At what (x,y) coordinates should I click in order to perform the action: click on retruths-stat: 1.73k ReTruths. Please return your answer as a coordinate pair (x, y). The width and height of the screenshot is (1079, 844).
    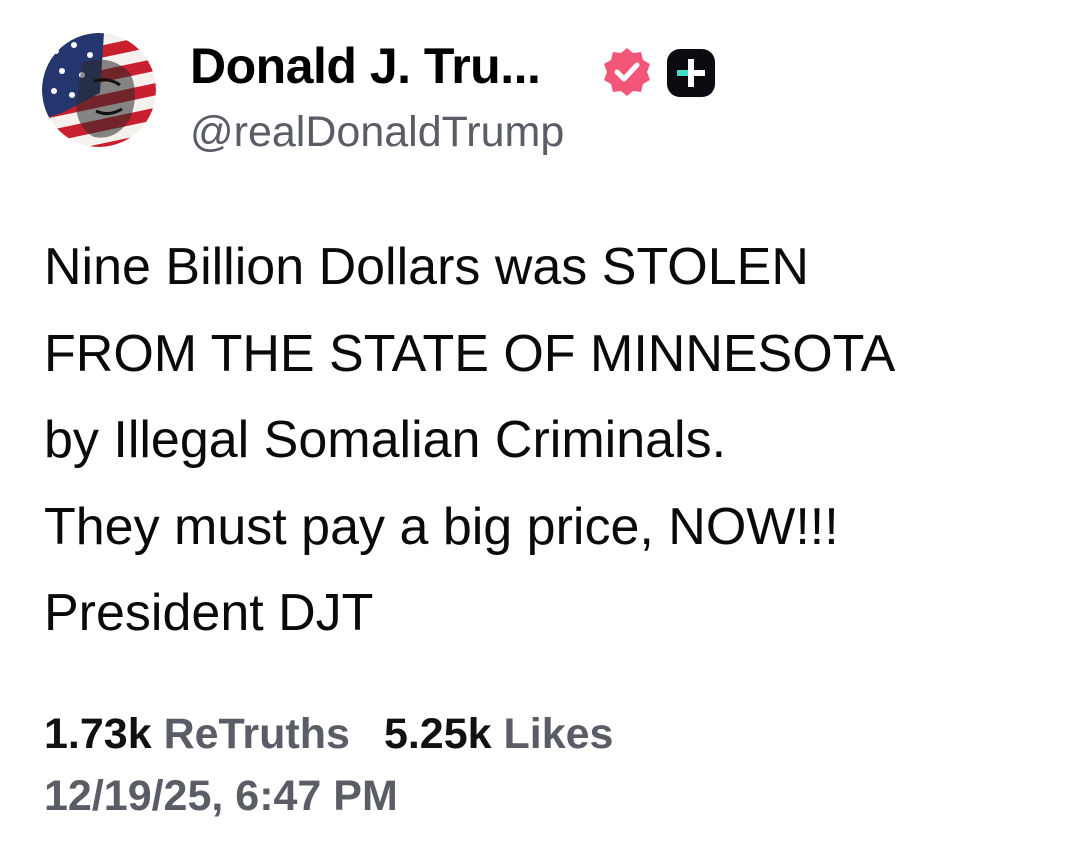
    Looking at the image, I should click on (197, 734).